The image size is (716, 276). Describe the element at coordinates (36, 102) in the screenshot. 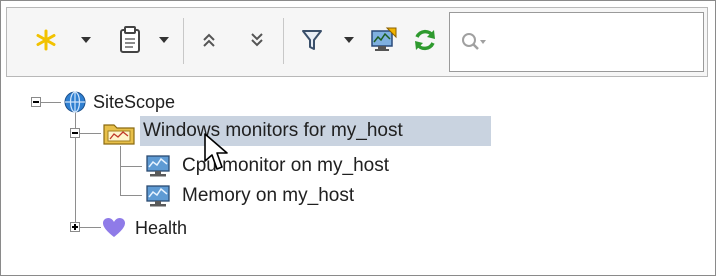

I see `root-collapse-toggle` at that location.